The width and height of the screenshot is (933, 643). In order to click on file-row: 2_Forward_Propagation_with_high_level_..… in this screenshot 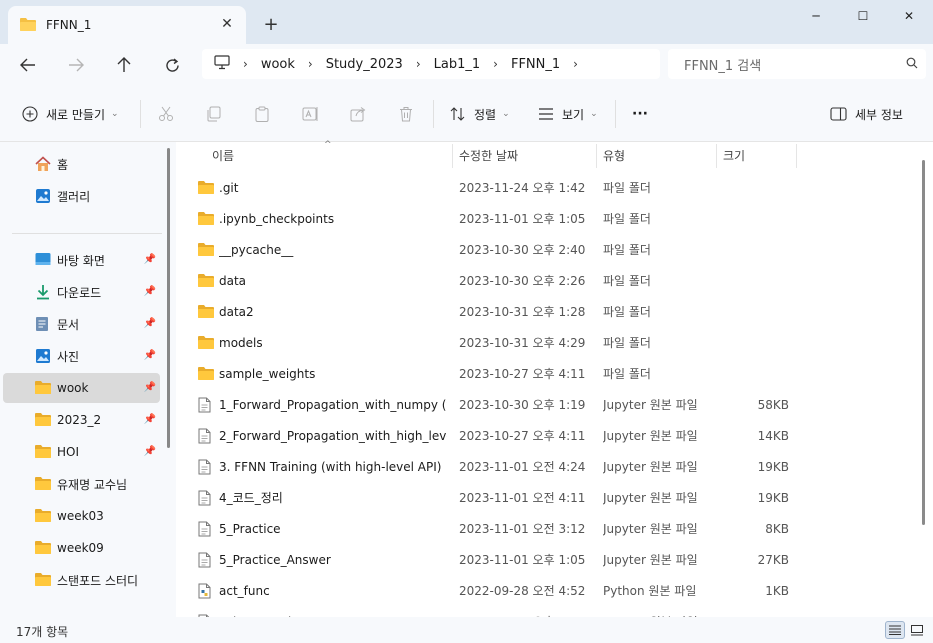, I will do `click(546, 435)`.